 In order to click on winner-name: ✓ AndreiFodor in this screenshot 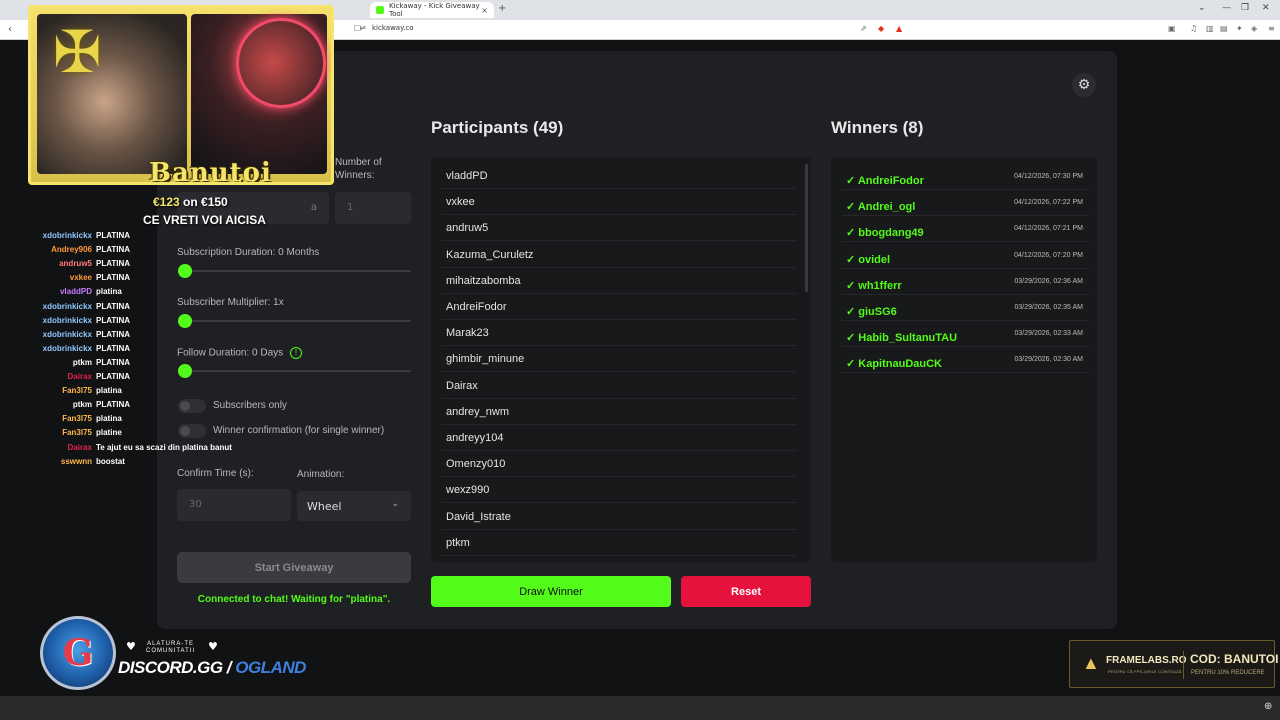, I will do `click(885, 181)`.